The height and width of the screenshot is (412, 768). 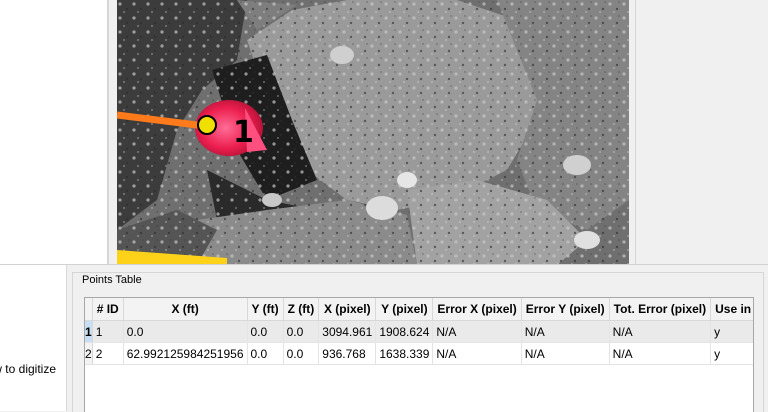 I want to click on left-panel, so click(x=54, y=132).